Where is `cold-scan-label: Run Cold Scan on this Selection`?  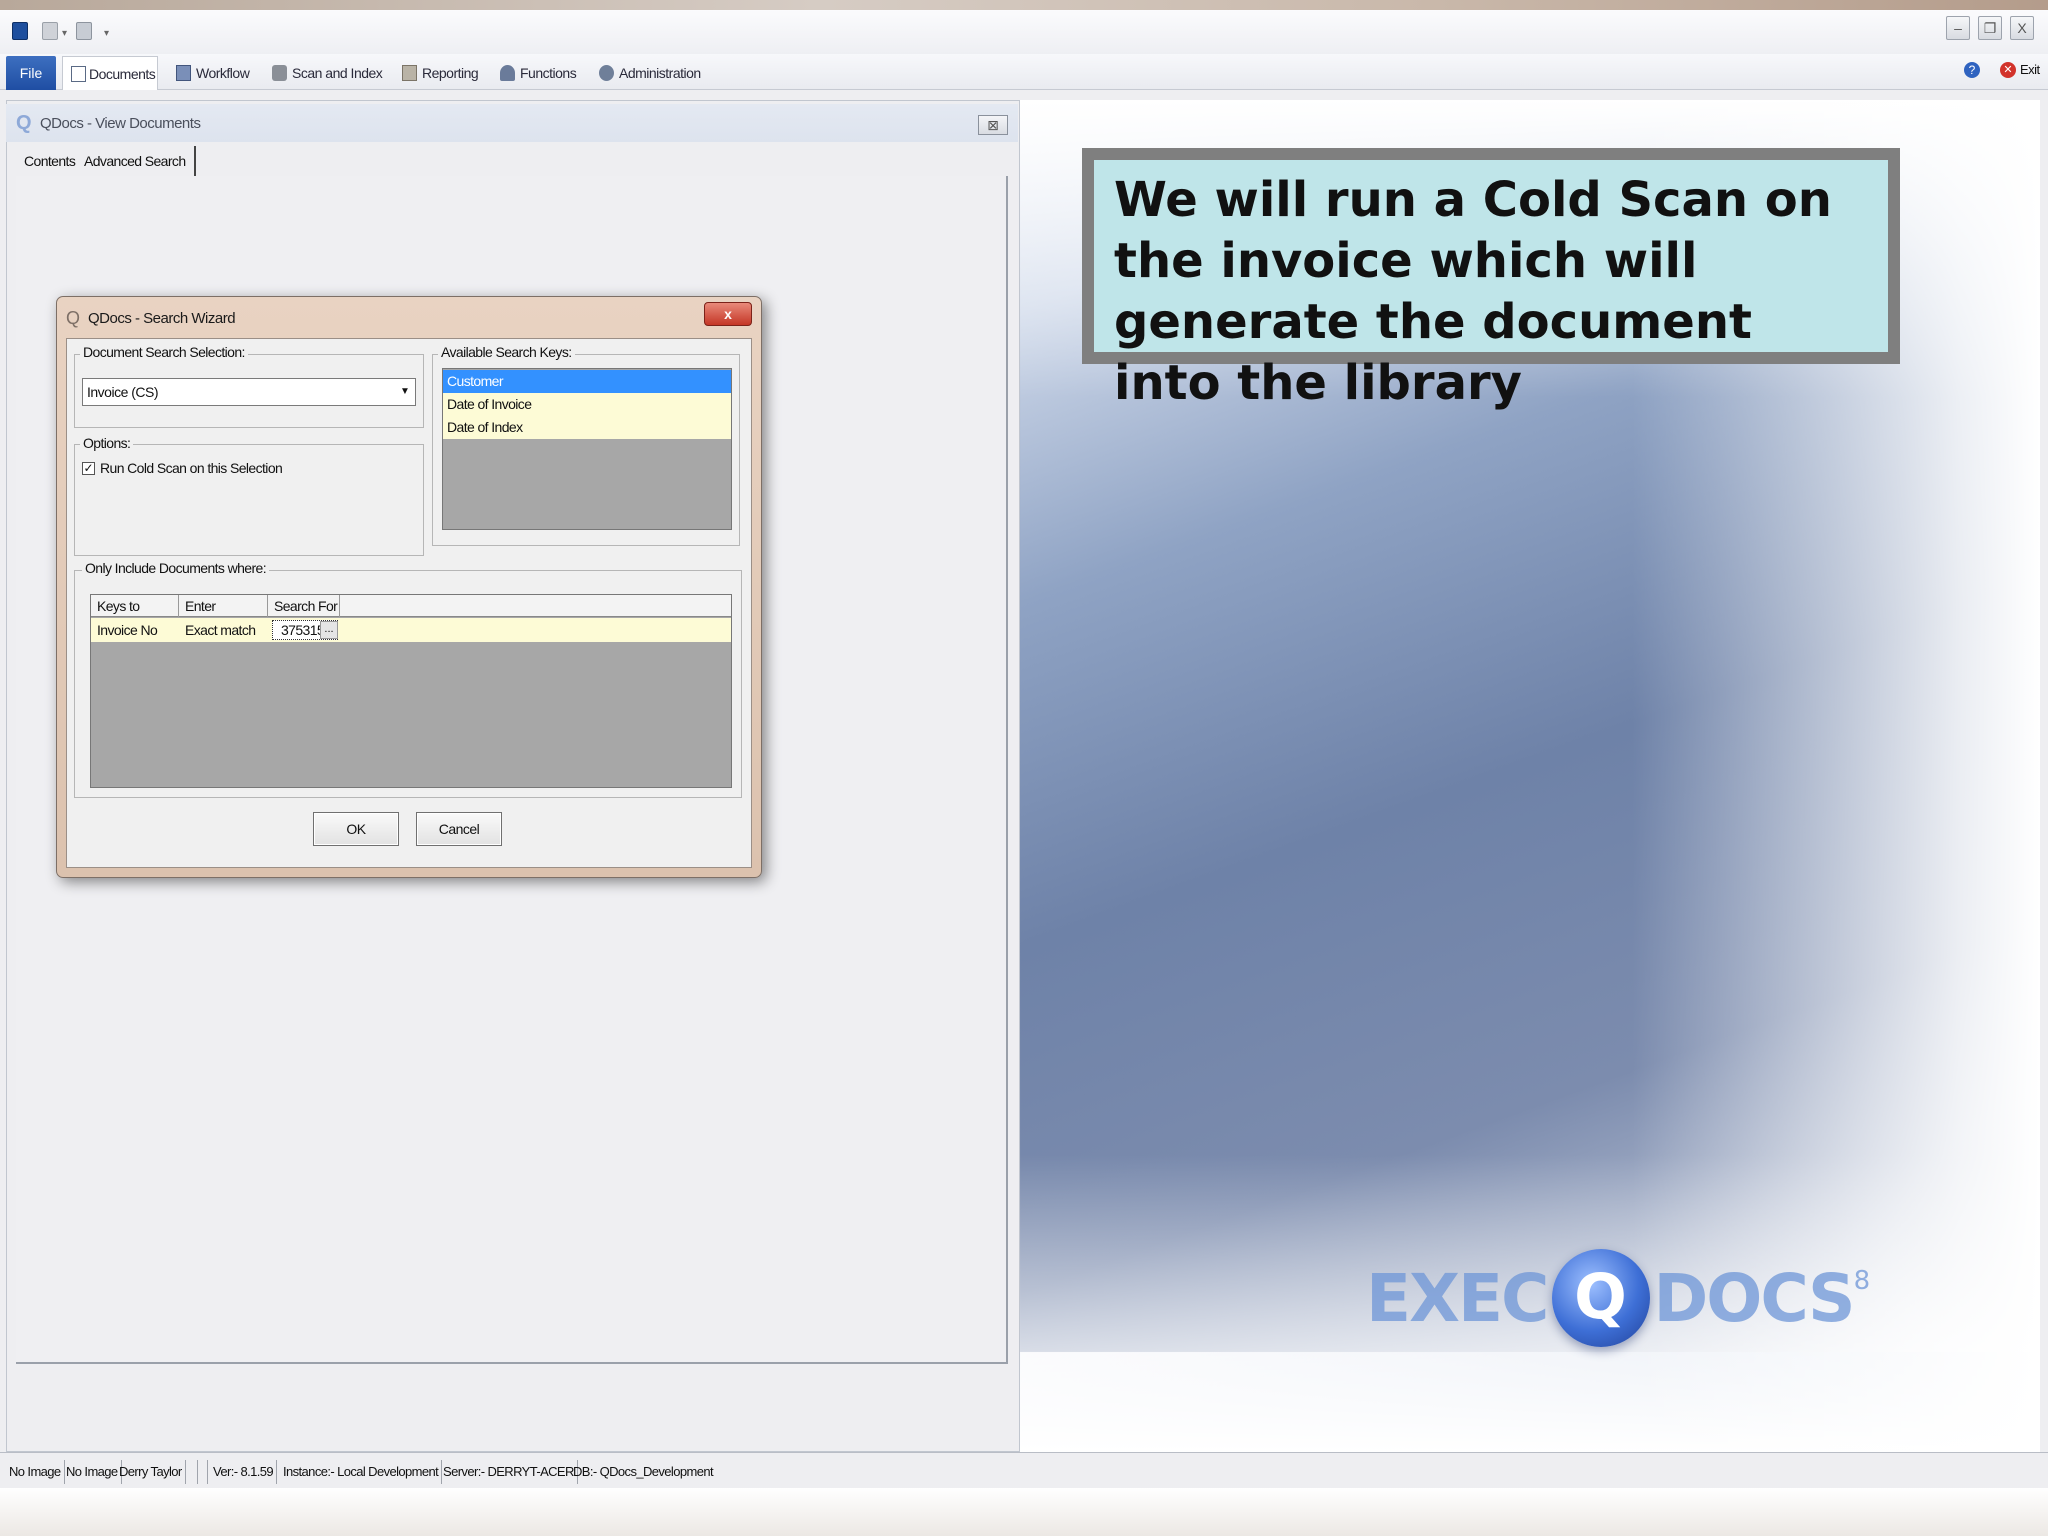 cold-scan-label: Run Cold Scan on this Selection is located at coordinates (191, 468).